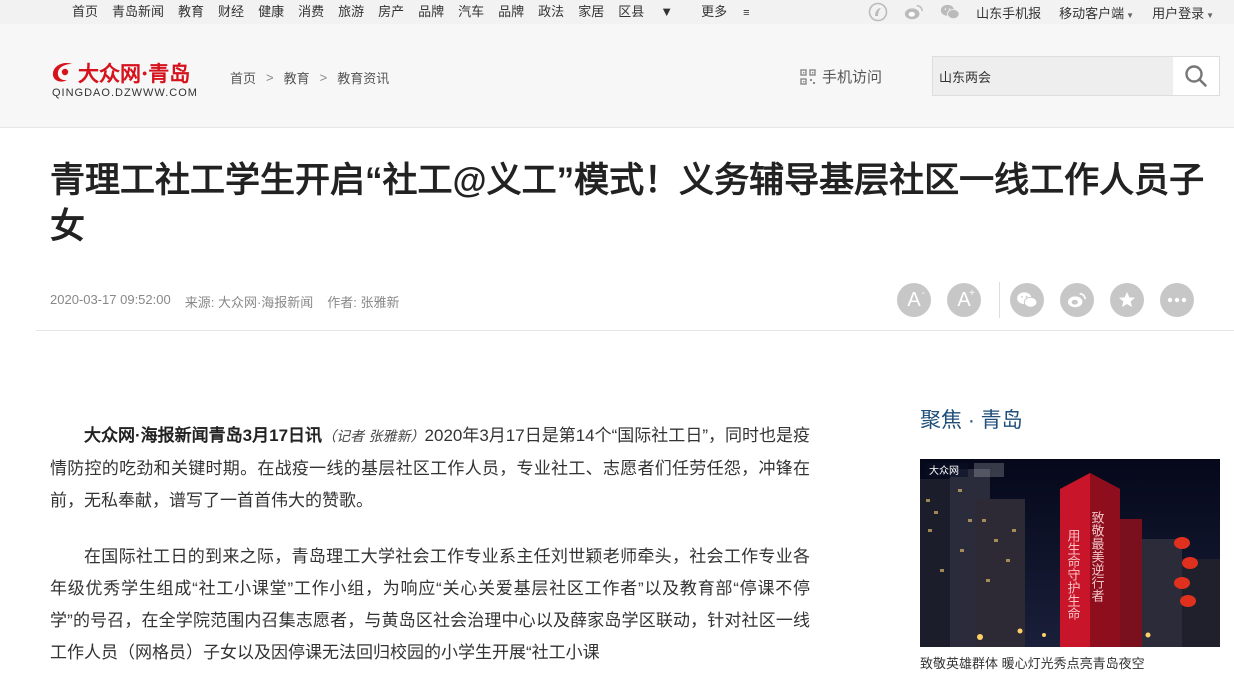 Image resolution: width=1234 pixels, height=680 pixels. I want to click on nav-item-auto: 汽车, so click(471, 12).